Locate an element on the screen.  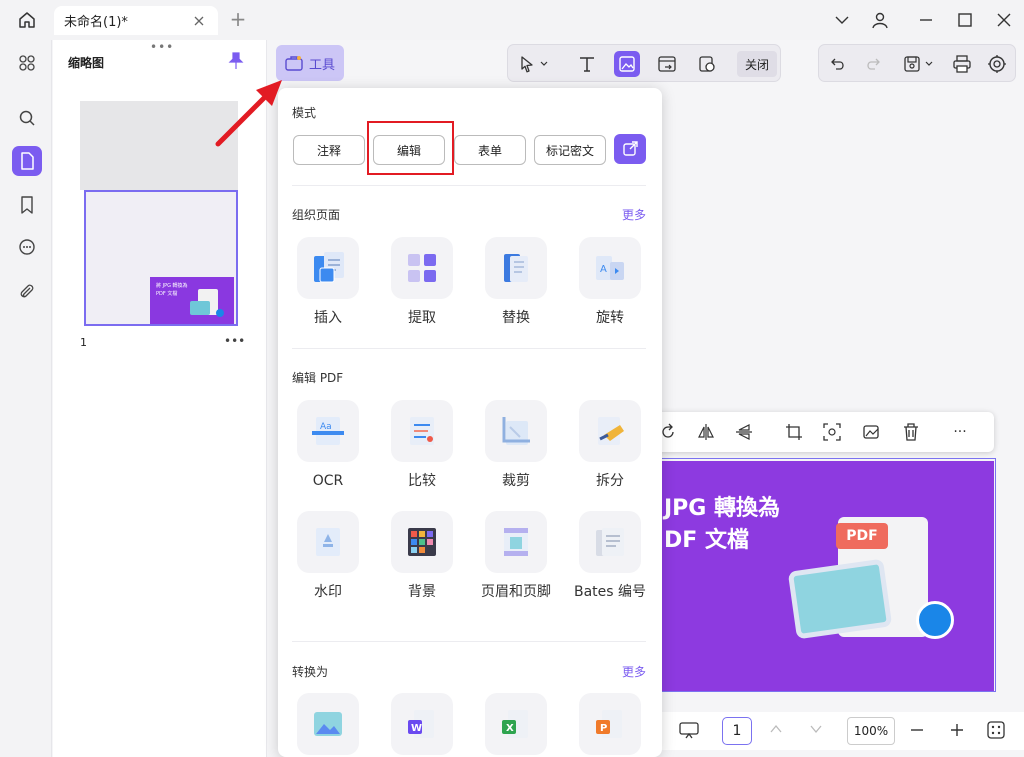
search-icon is located at coordinates (27, 118).